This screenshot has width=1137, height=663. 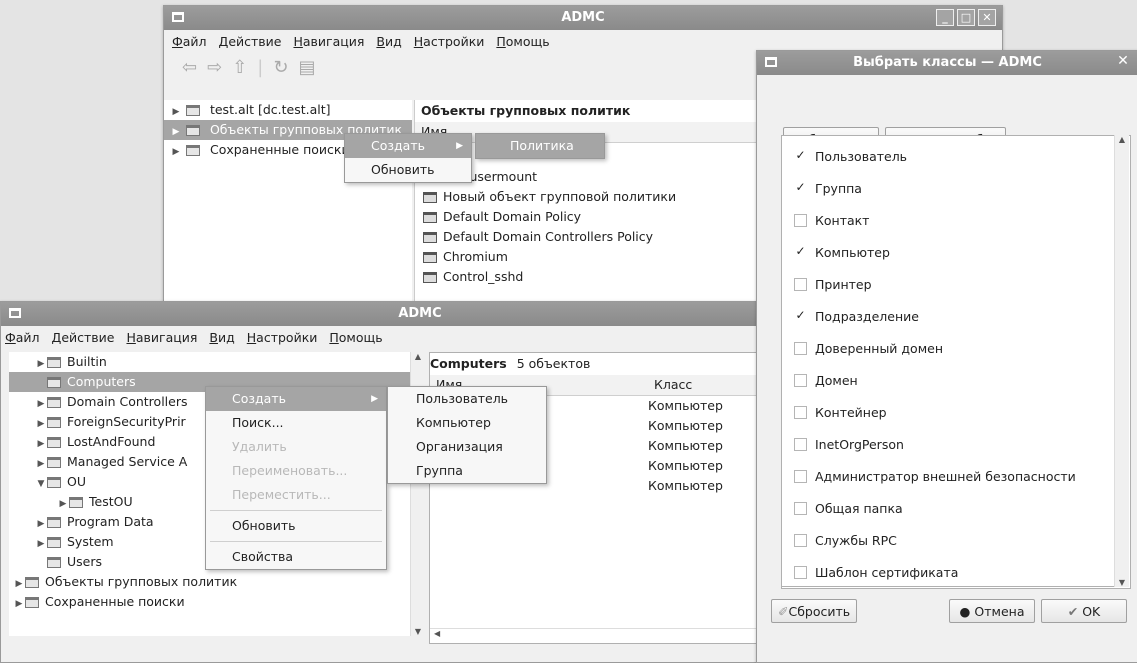 What do you see at coordinates (966, 17) in the screenshot?
I see `maximize-button: □` at bounding box center [966, 17].